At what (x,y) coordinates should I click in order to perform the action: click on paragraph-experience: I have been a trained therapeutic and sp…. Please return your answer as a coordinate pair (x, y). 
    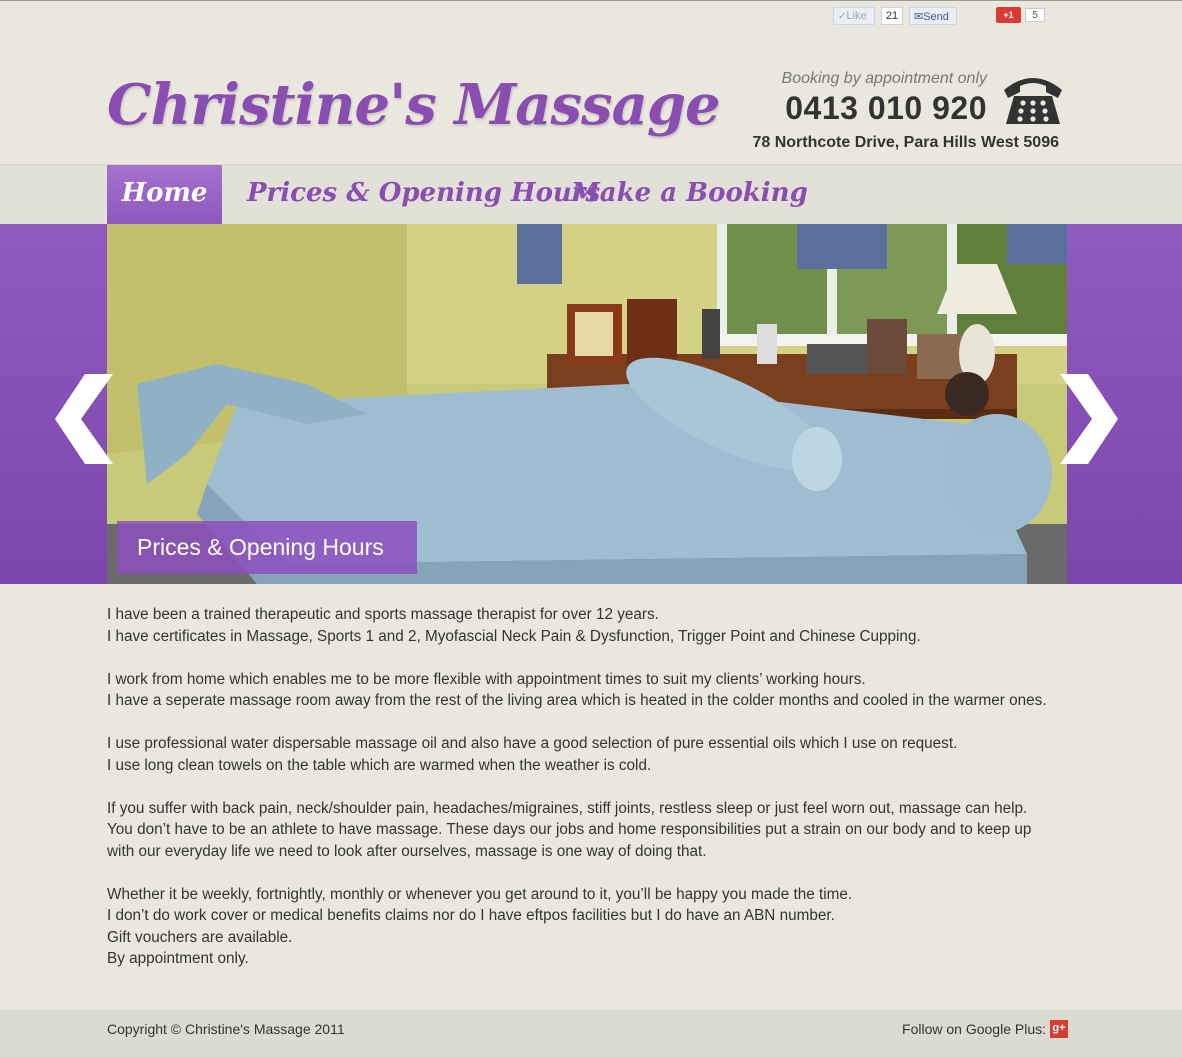
    Looking at the image, I should click on (587, 625).